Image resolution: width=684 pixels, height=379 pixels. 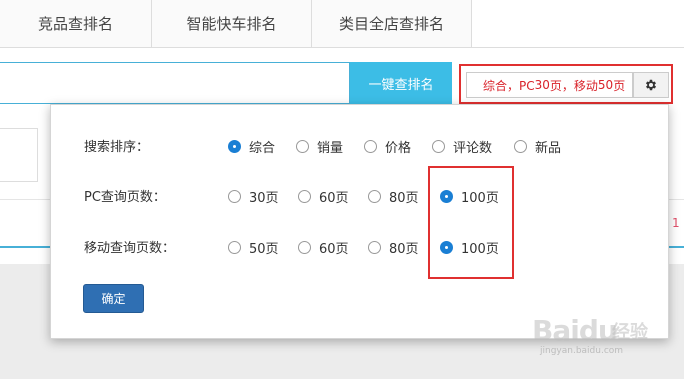 I want to click on tab-bar: 竞品查排名 智能快车排名 类目全店查排名, so click(x=342, y=24).